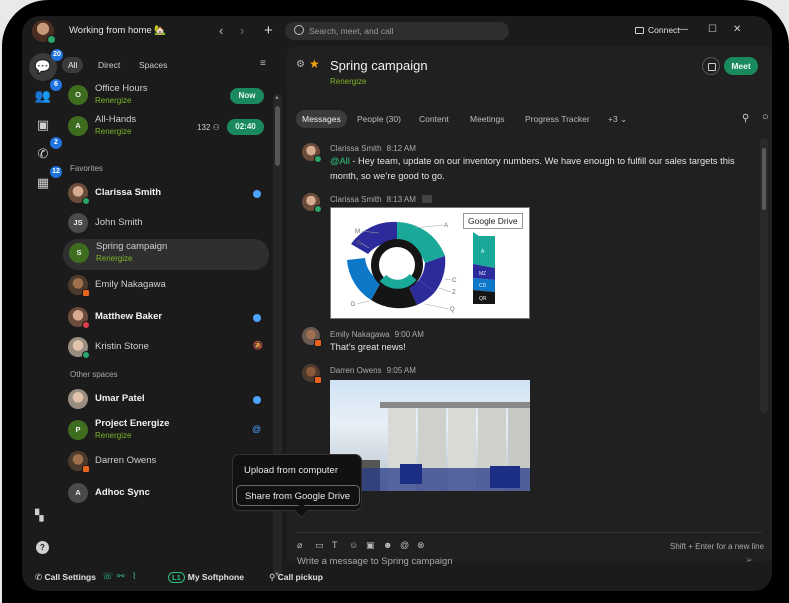 This screenshot has width=789, height=603. I want to click on scroll-up-icon: ▲, so click(277, 98).